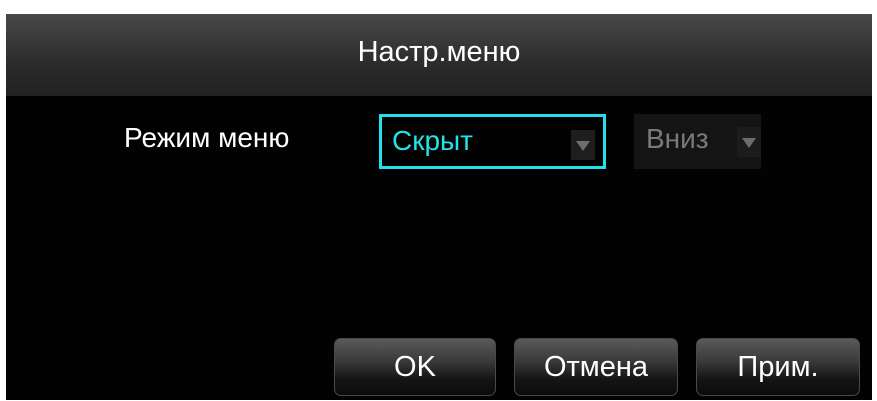 Image resolution: width=877 pixels, height=401 pixels. I want to click on menu-mode-label: Режим меню, so click(207, 137).